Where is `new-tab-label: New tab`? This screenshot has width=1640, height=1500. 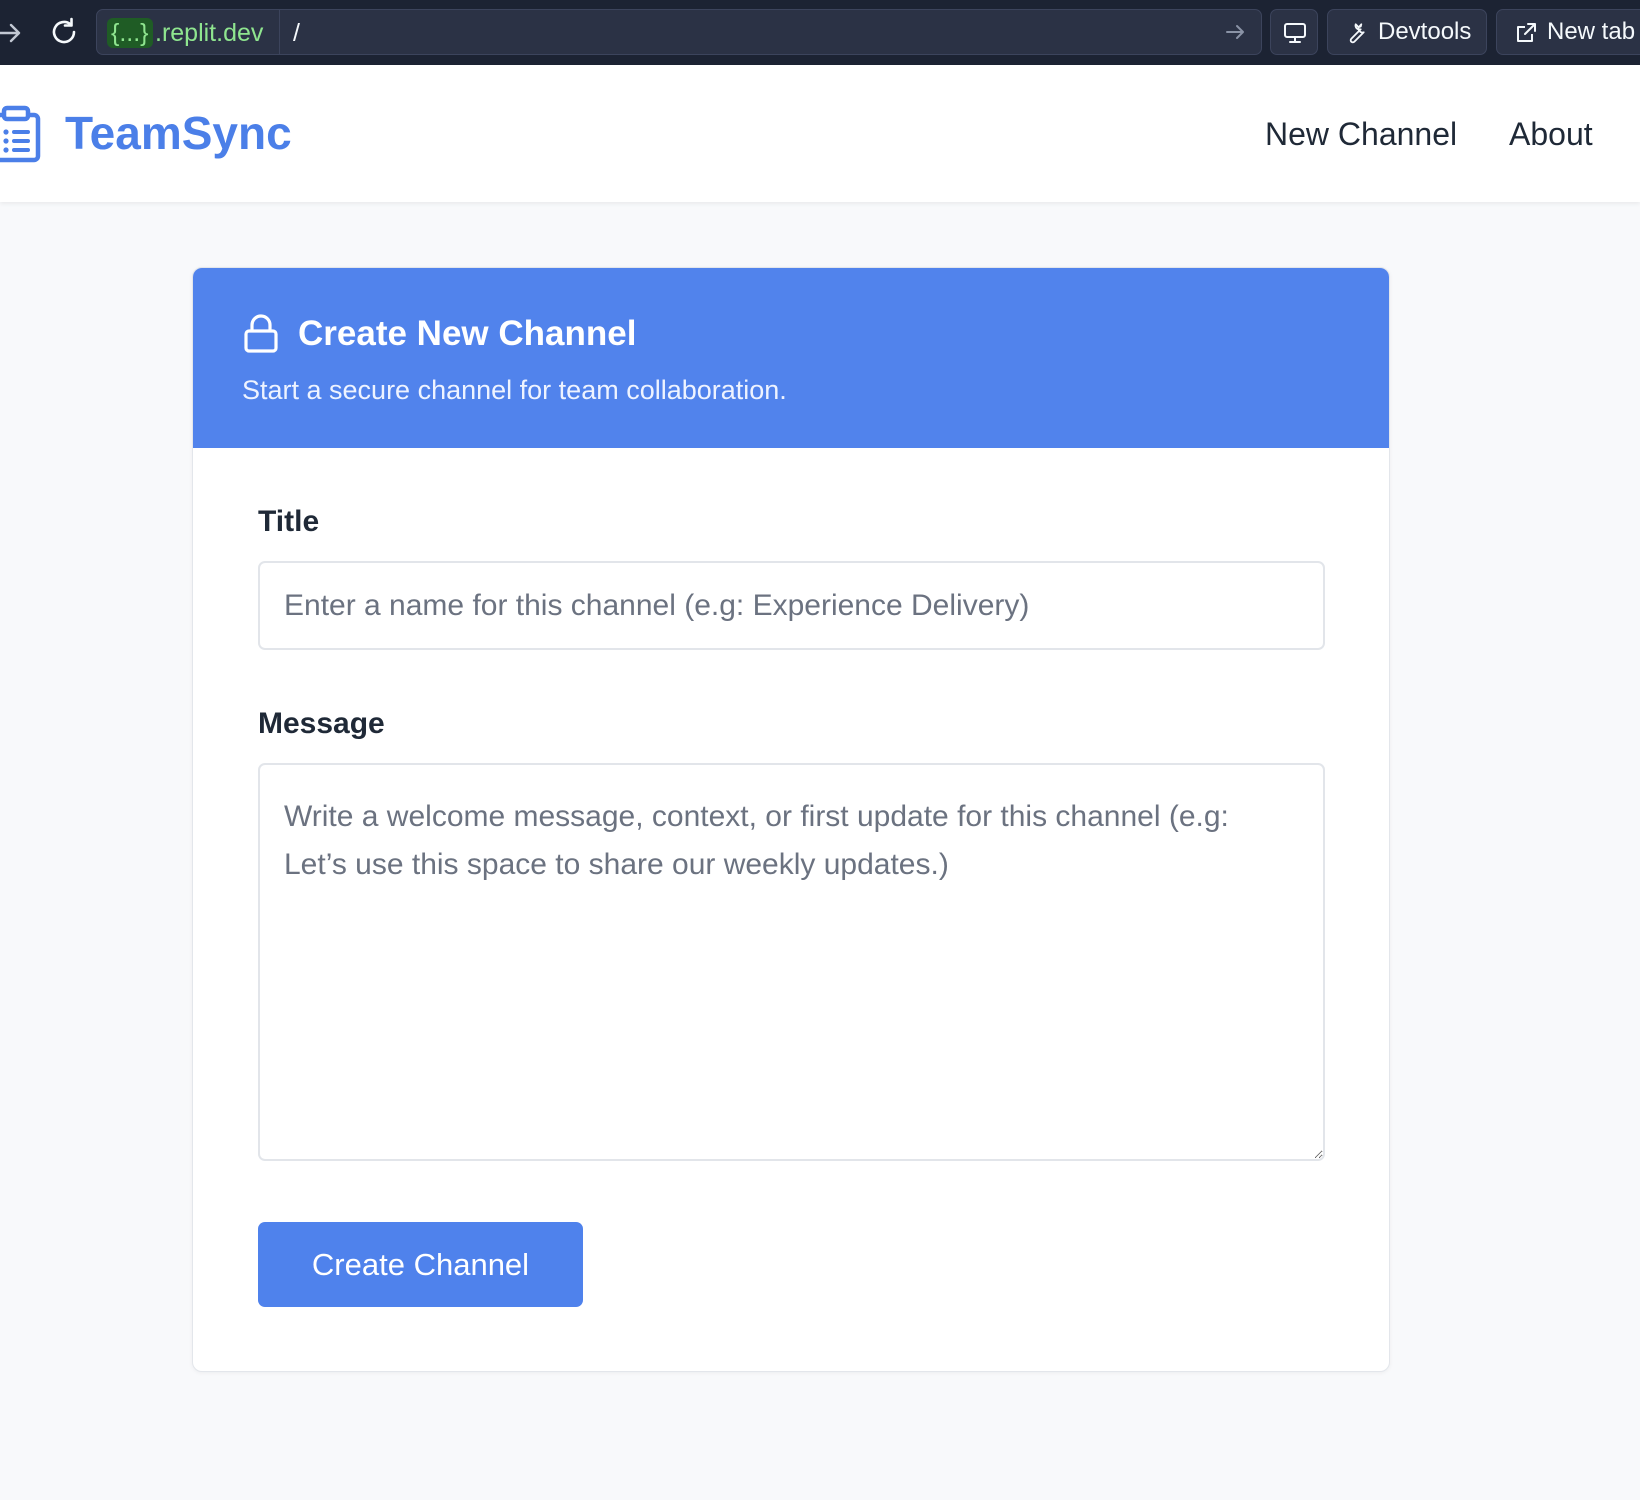 new-tab-label: New tab is located at coordinates (1591, 31).